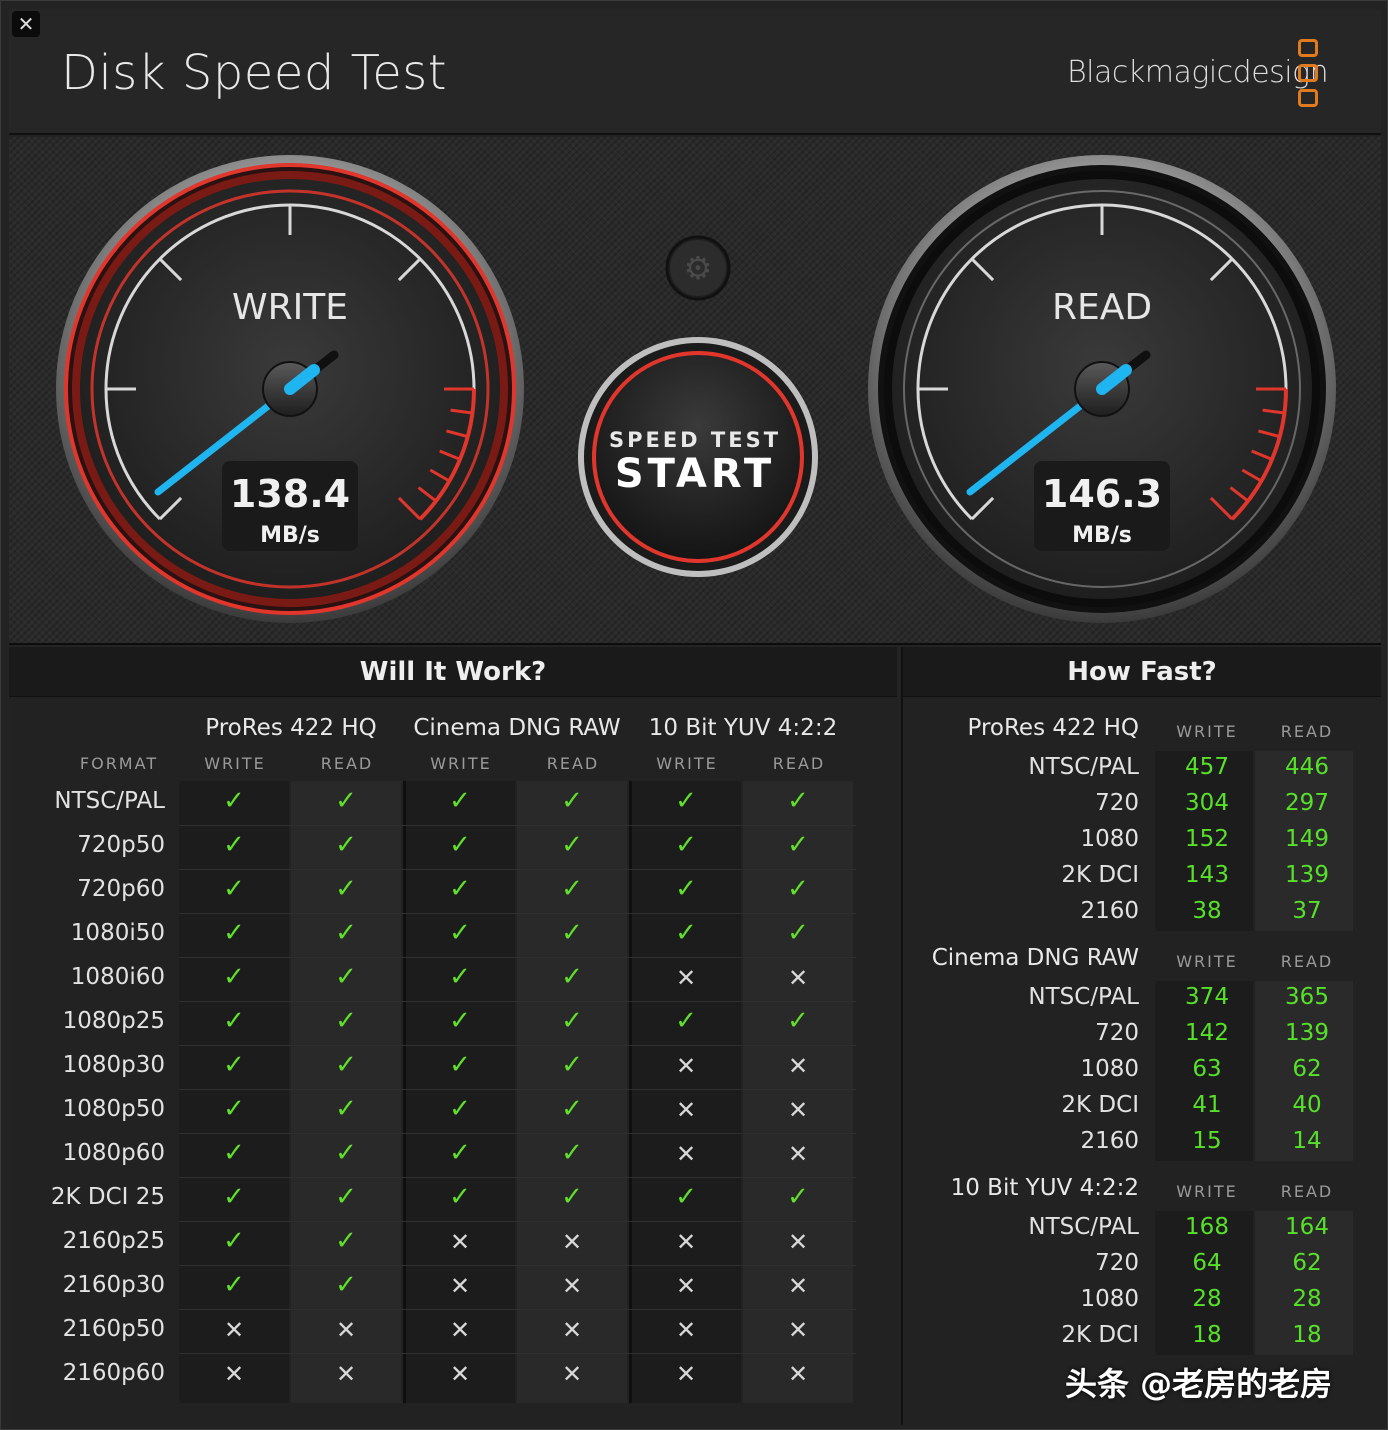 This screenshot has width=1388, height=1430. Describe the element at coordinates (121, 845) in the screenshot. I see `format-label: 720p50` at that location.